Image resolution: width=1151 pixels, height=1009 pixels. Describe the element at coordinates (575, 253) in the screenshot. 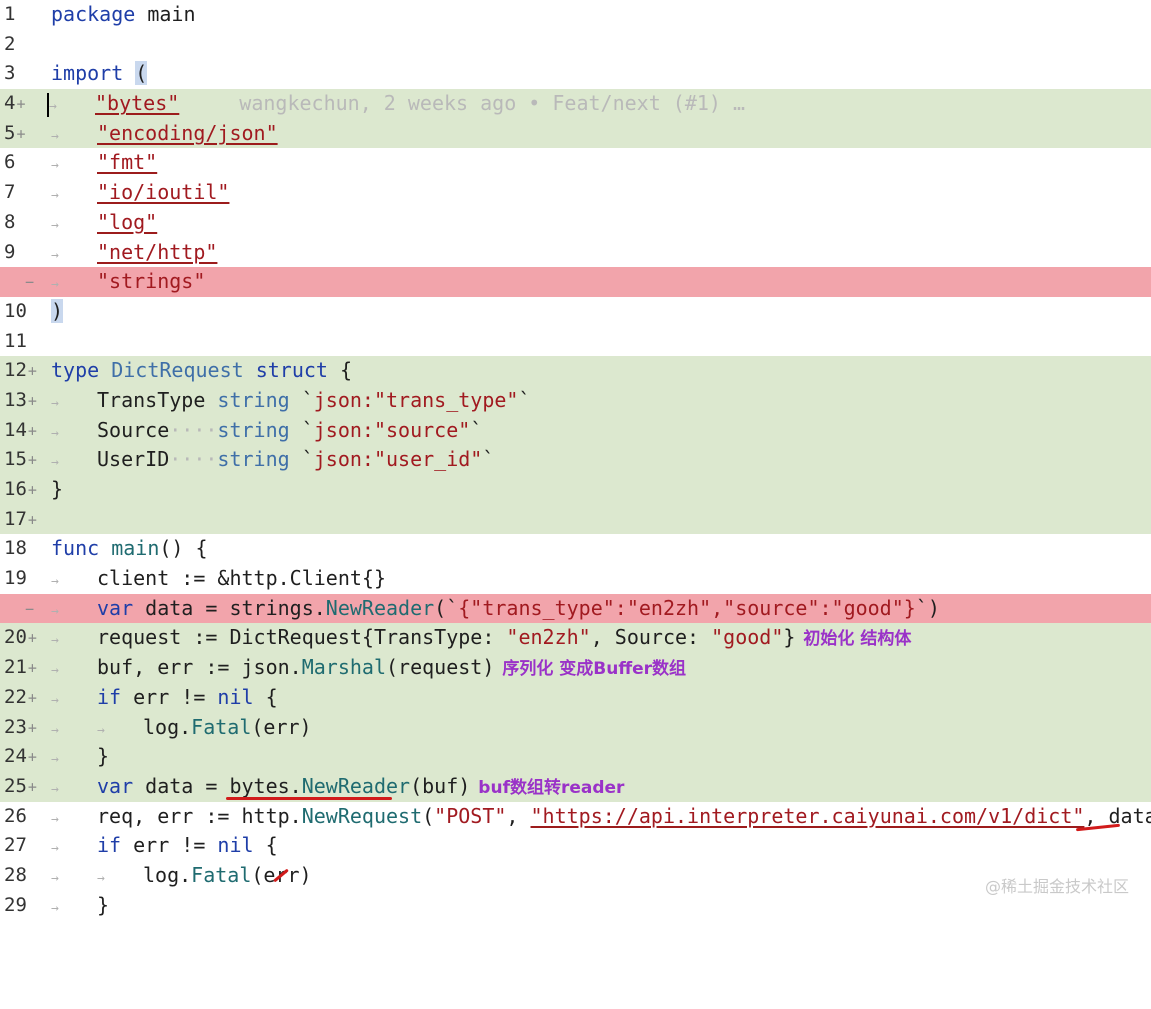

I see `code-line-9: 9 → "net/http"` at that location.